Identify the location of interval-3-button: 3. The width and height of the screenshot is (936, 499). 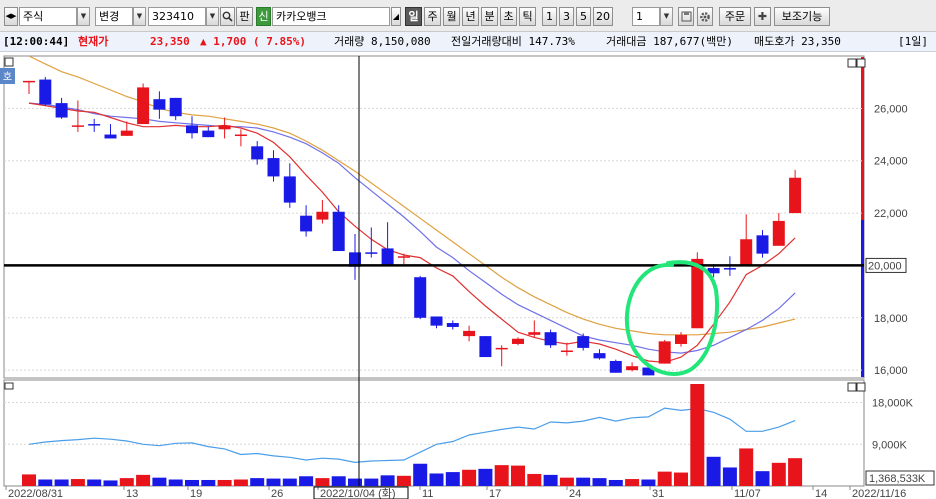
(566, 16).